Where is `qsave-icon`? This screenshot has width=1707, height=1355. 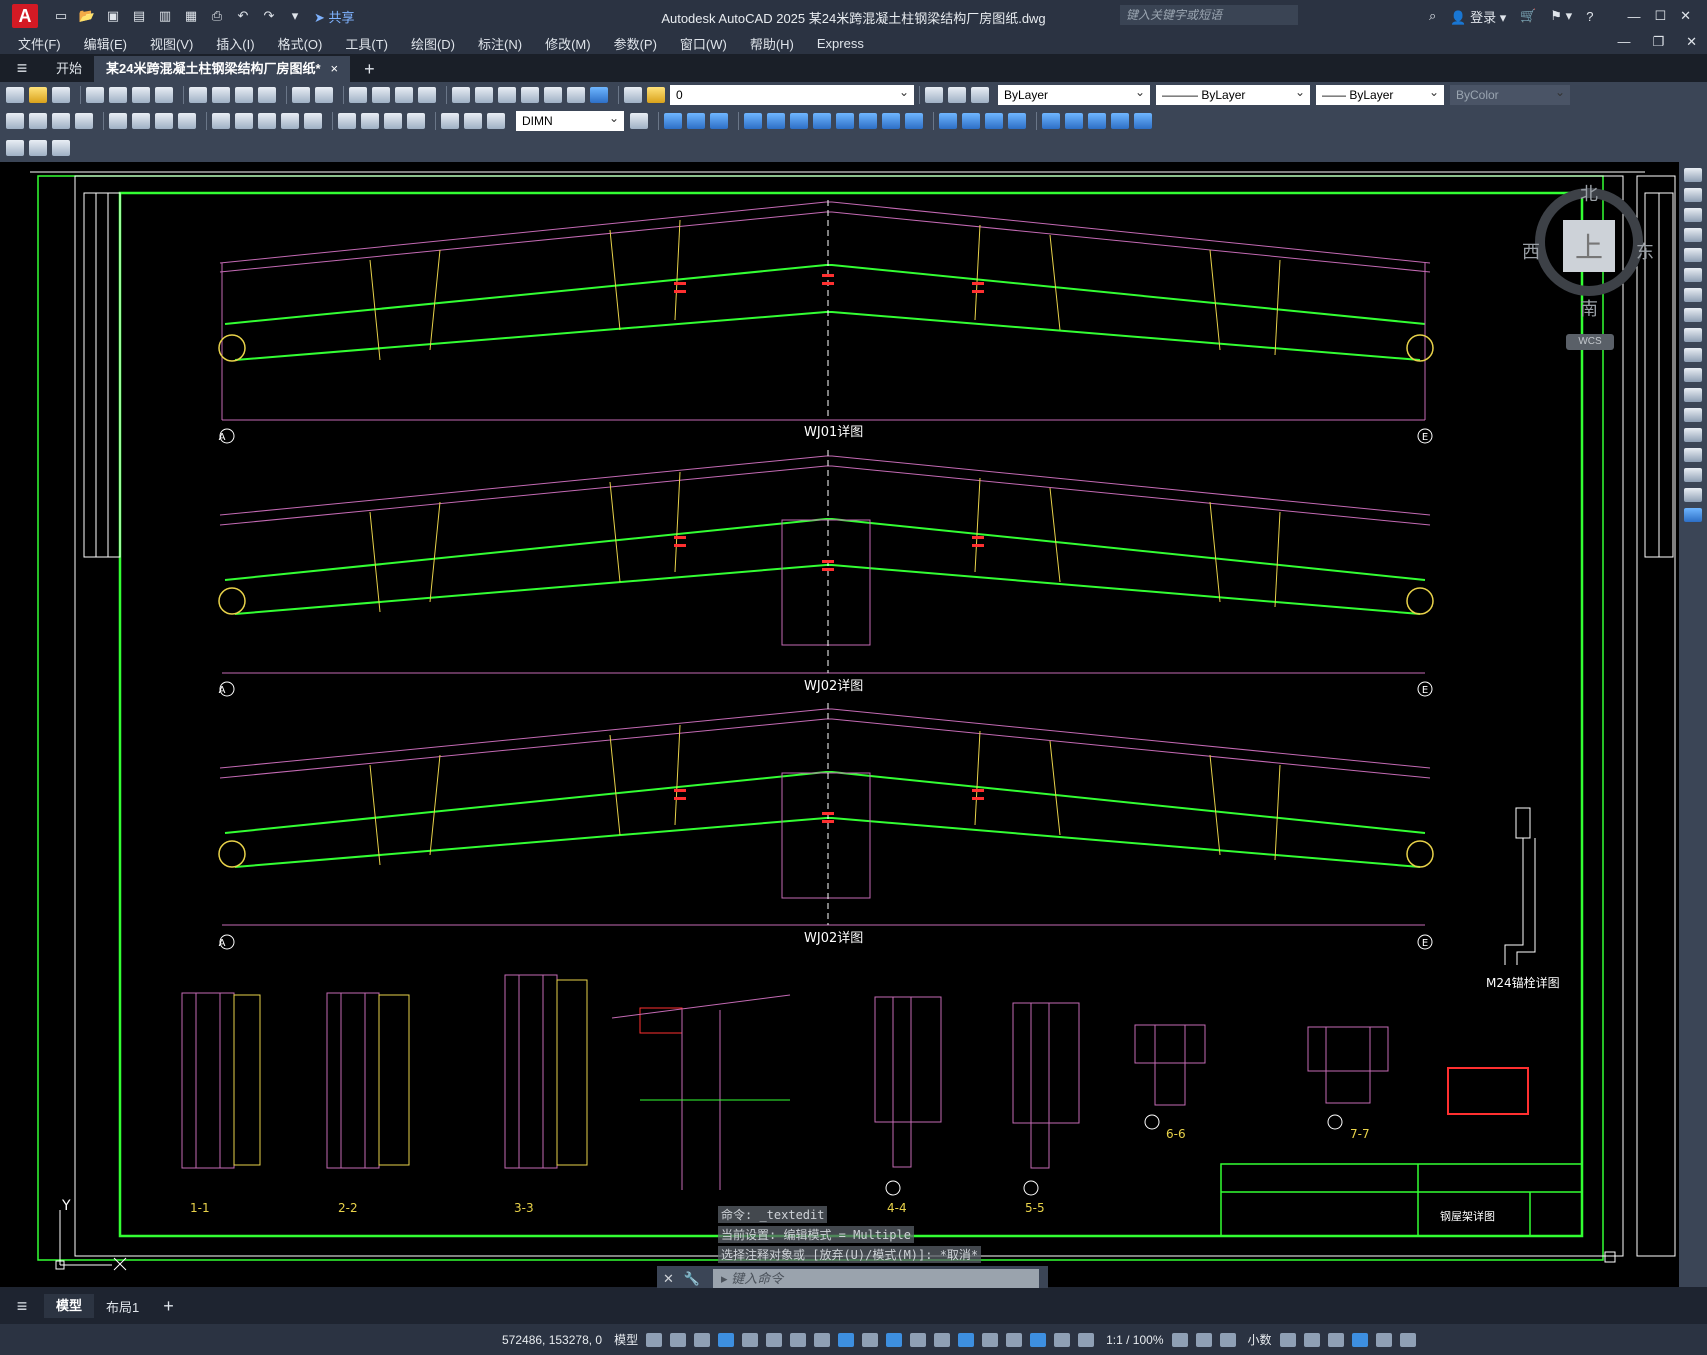 qsave-icon is located at coordinates (61, 95).